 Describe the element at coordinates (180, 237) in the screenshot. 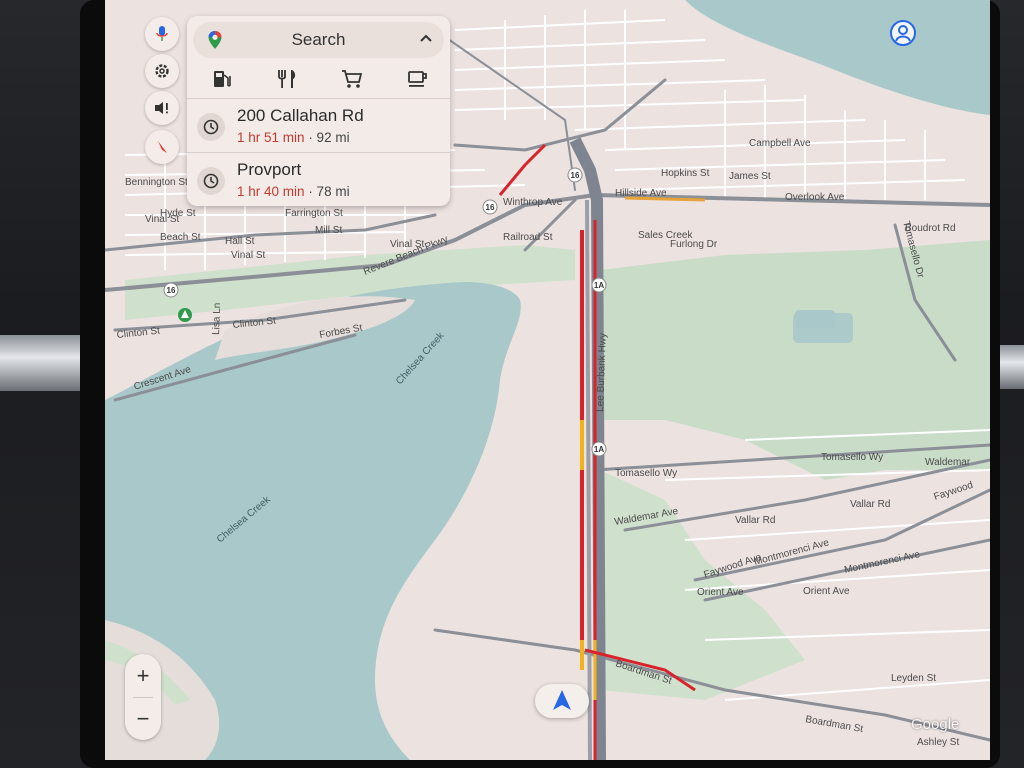

I see `svg-text: Beach St` at that location.